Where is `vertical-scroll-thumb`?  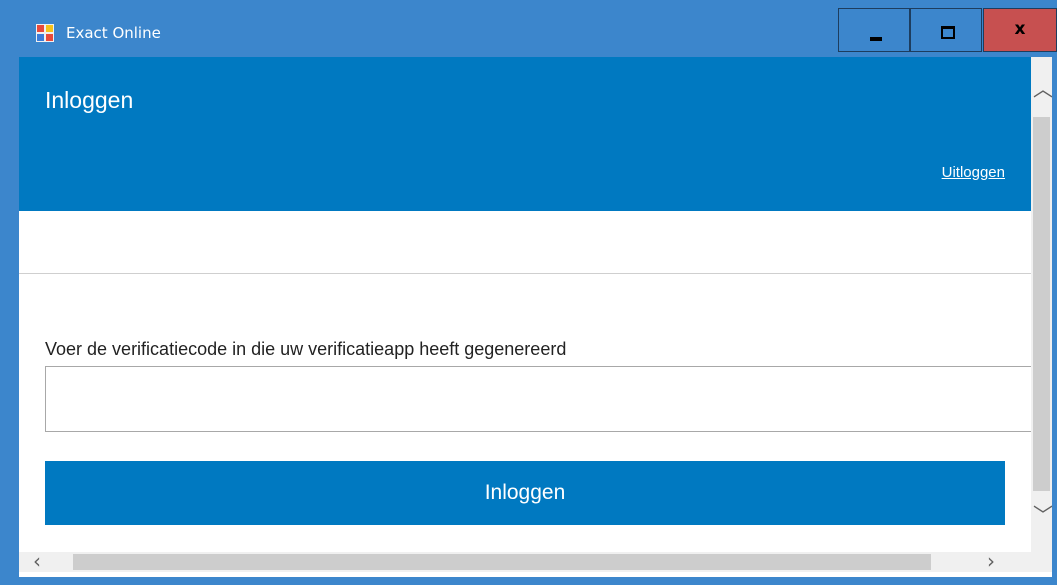
vertical-scroll-thumb is located at coordinates (1041, 304).